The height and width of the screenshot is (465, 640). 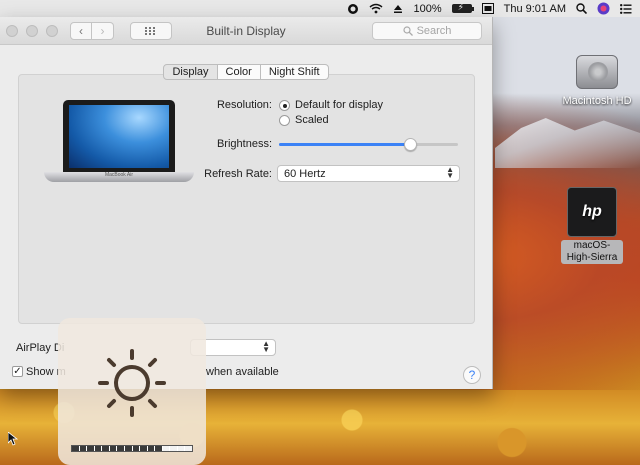 I want to click on chevron-left-icon: ‹, so click(x=81, y=30).